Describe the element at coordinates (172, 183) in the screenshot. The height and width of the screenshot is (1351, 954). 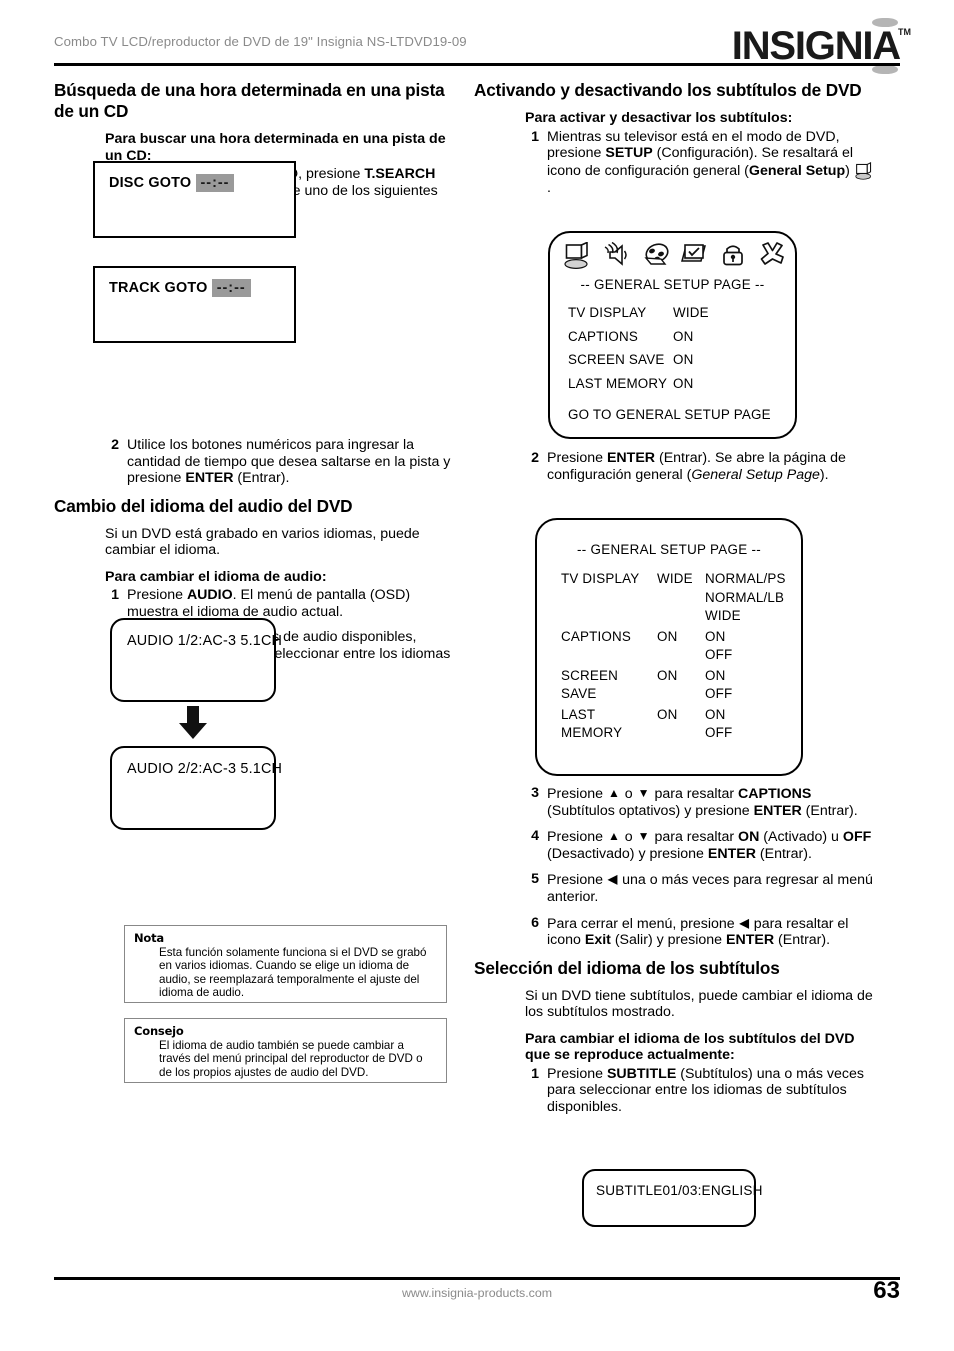
I see `osd-disc-goto-line: DISC GOTO --:--` at that location.